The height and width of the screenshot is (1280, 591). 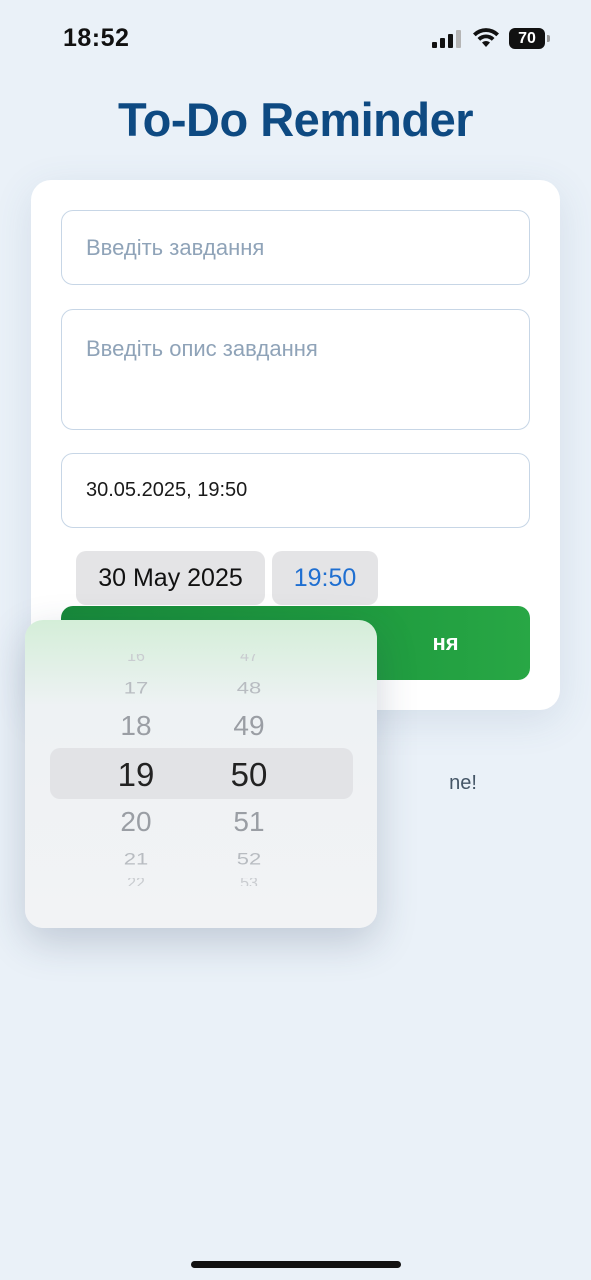 What do you see at coordinates (136, 822) in the screenshot?
I see `hour-option: 20` at bounding box center [136, 822].